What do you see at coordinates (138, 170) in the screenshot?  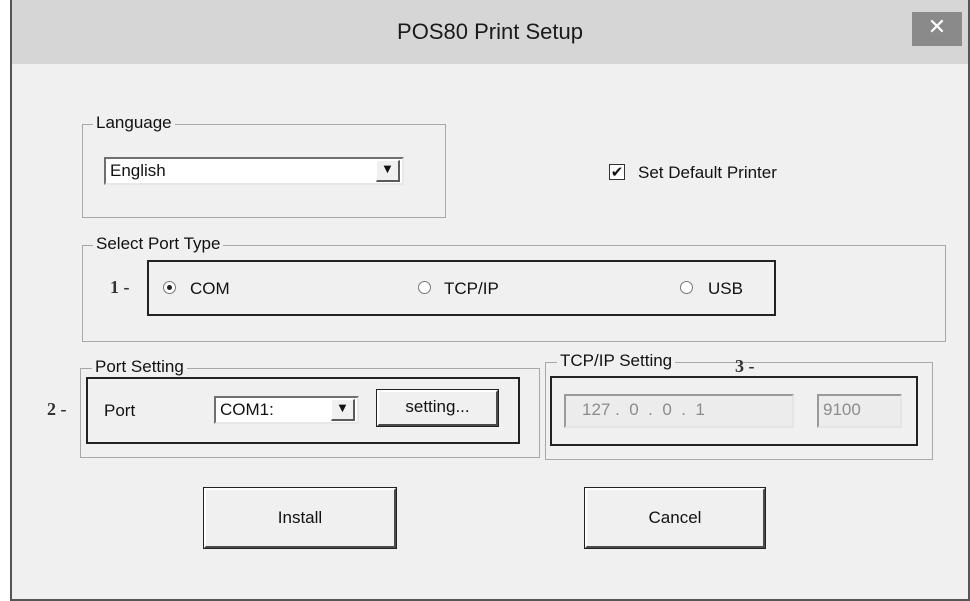 I see `language-selected-value: English` at bounding box center [138, 170].